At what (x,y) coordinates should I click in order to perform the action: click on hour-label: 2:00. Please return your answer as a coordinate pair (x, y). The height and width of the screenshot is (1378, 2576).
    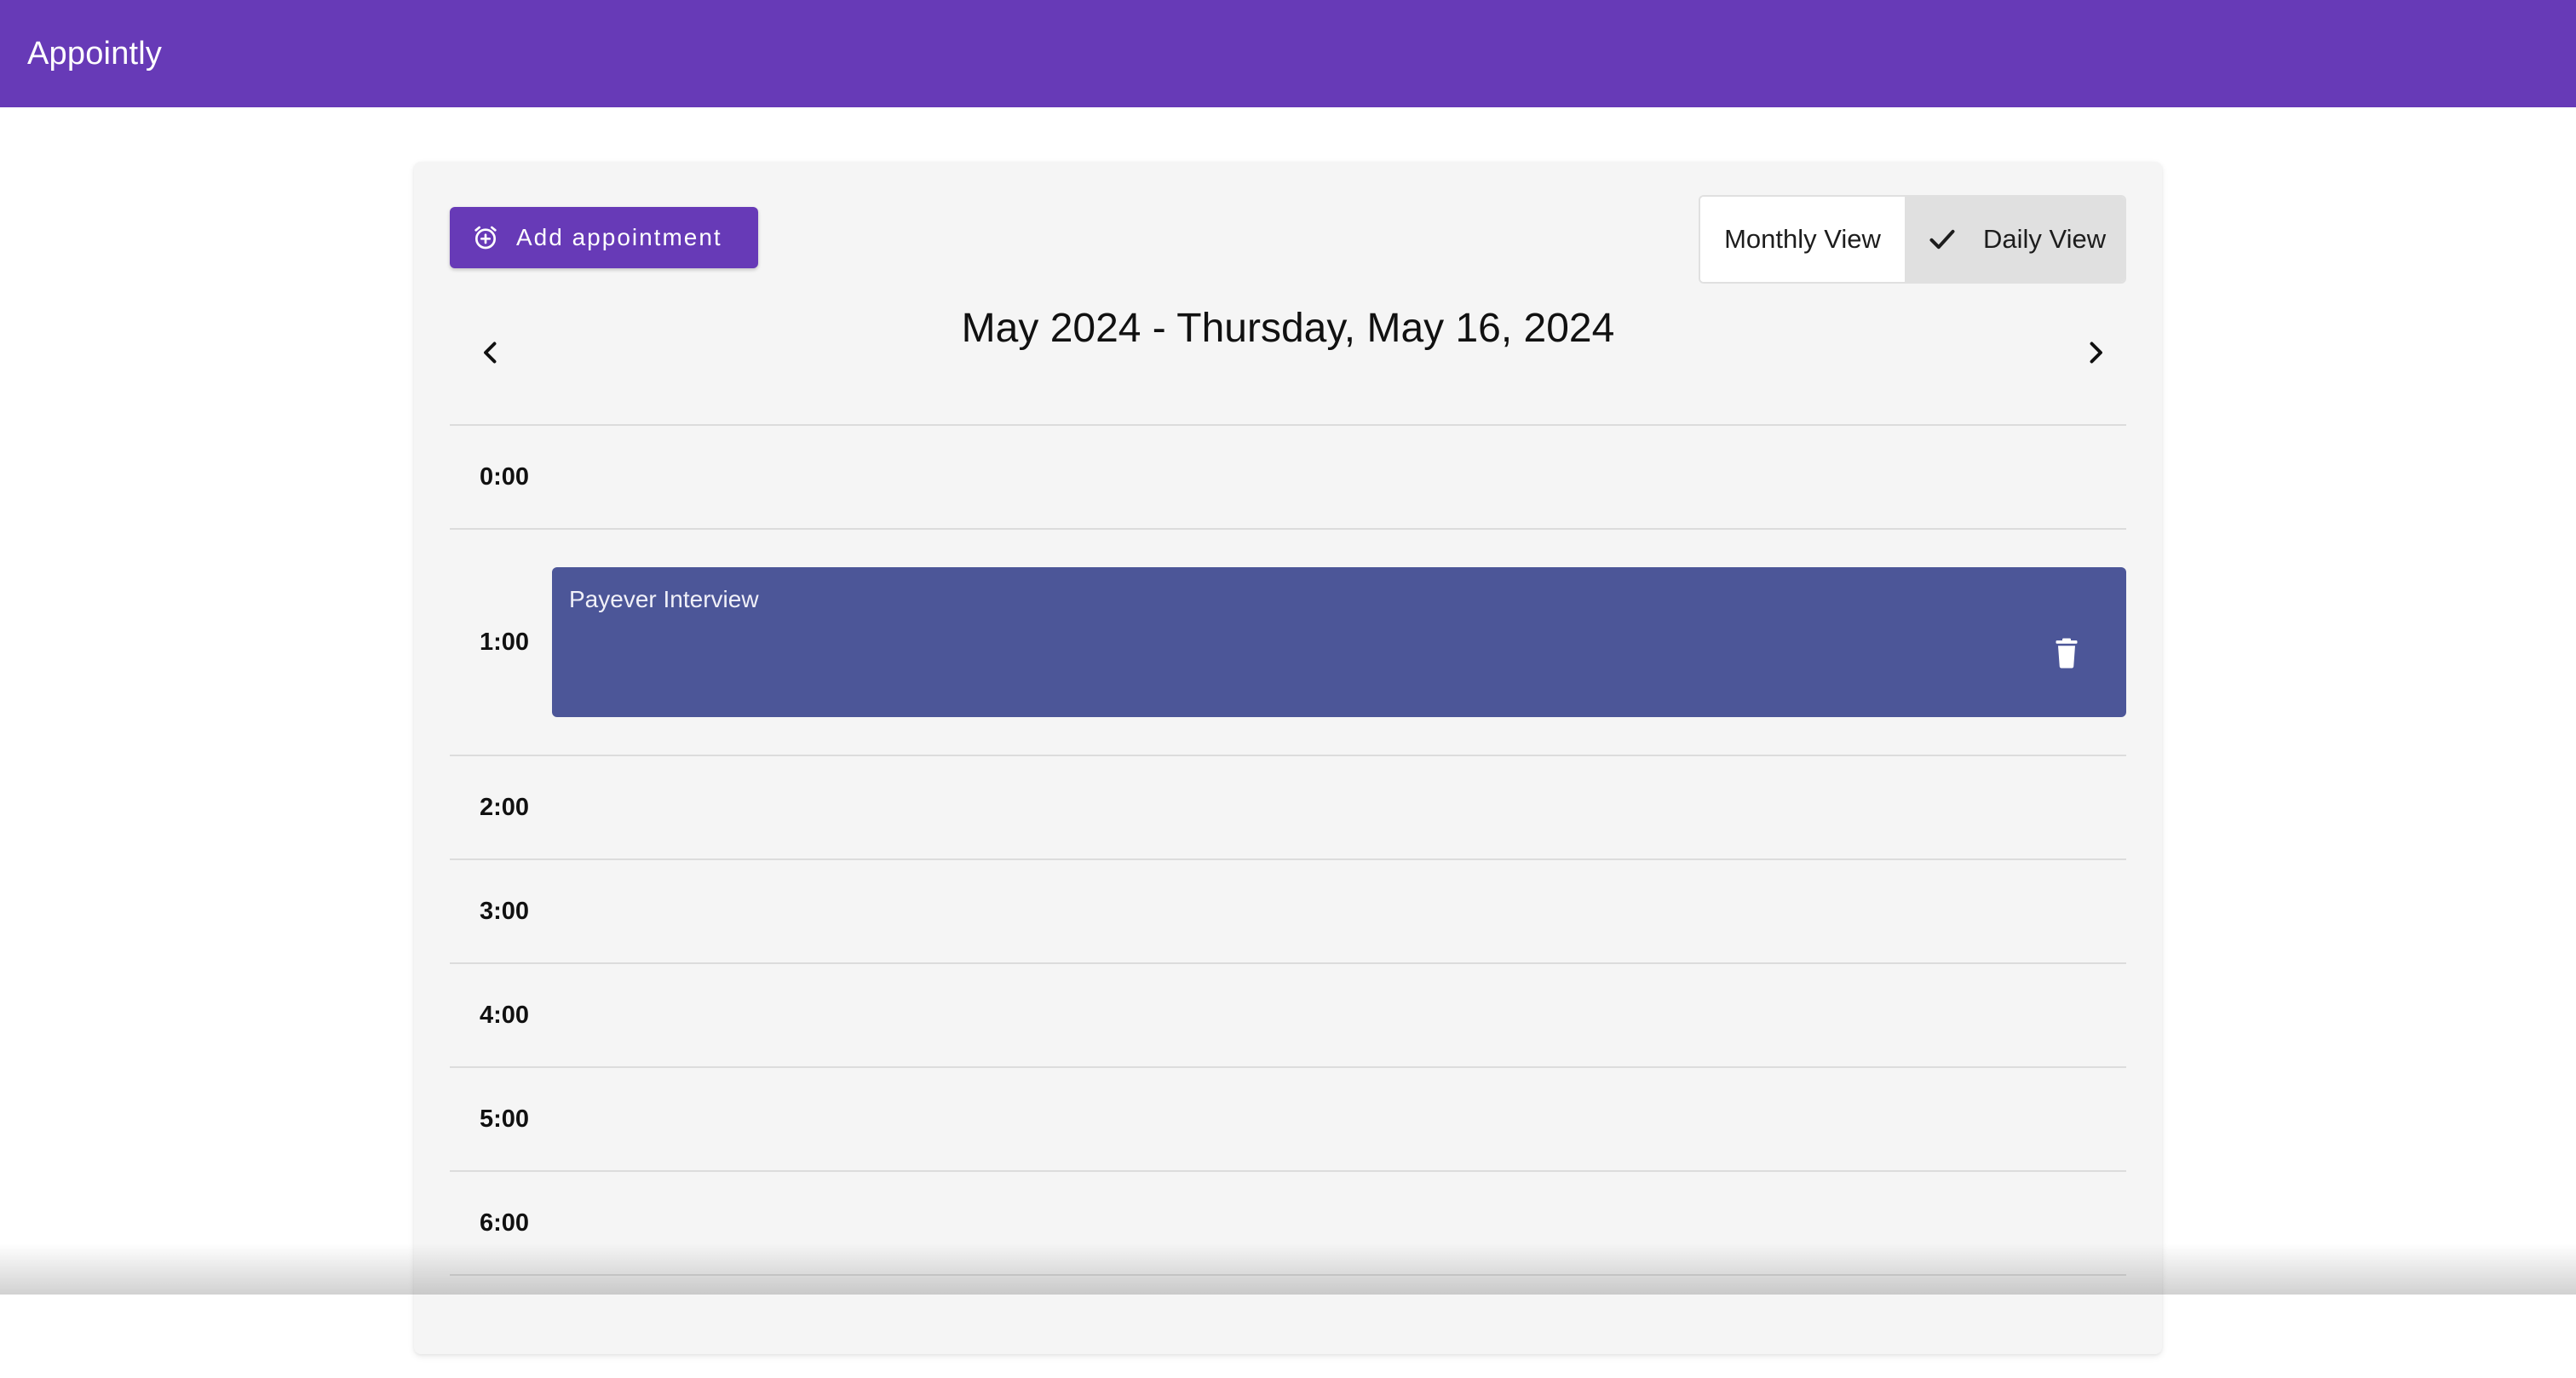
    Looking at the image, I should click on (504, 807).